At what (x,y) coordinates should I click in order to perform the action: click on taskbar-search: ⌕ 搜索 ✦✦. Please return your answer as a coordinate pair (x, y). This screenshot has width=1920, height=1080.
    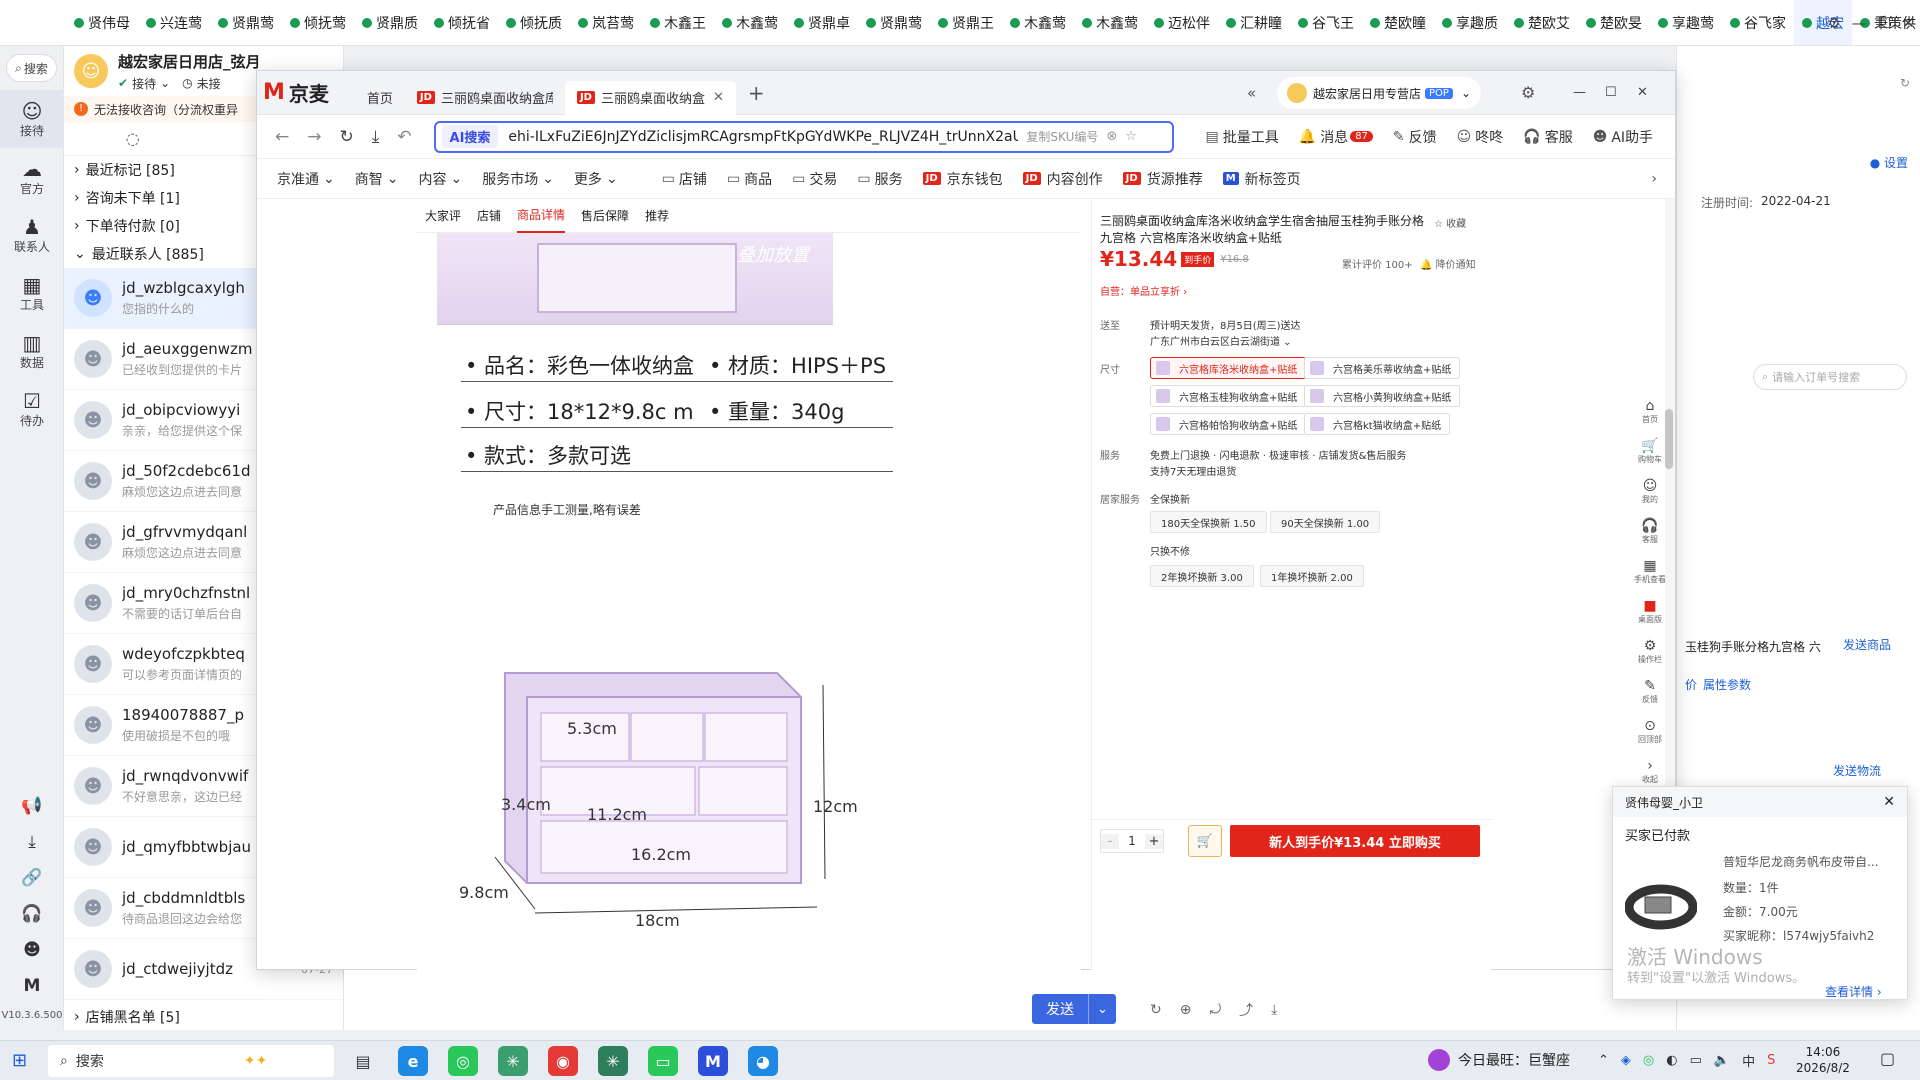
    Looking at the image, I should click on (191, 1061).